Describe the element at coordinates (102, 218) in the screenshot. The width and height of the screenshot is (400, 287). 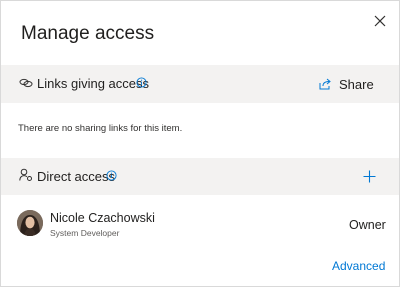
I see `person-name: Nicole Czachowski` at that location.